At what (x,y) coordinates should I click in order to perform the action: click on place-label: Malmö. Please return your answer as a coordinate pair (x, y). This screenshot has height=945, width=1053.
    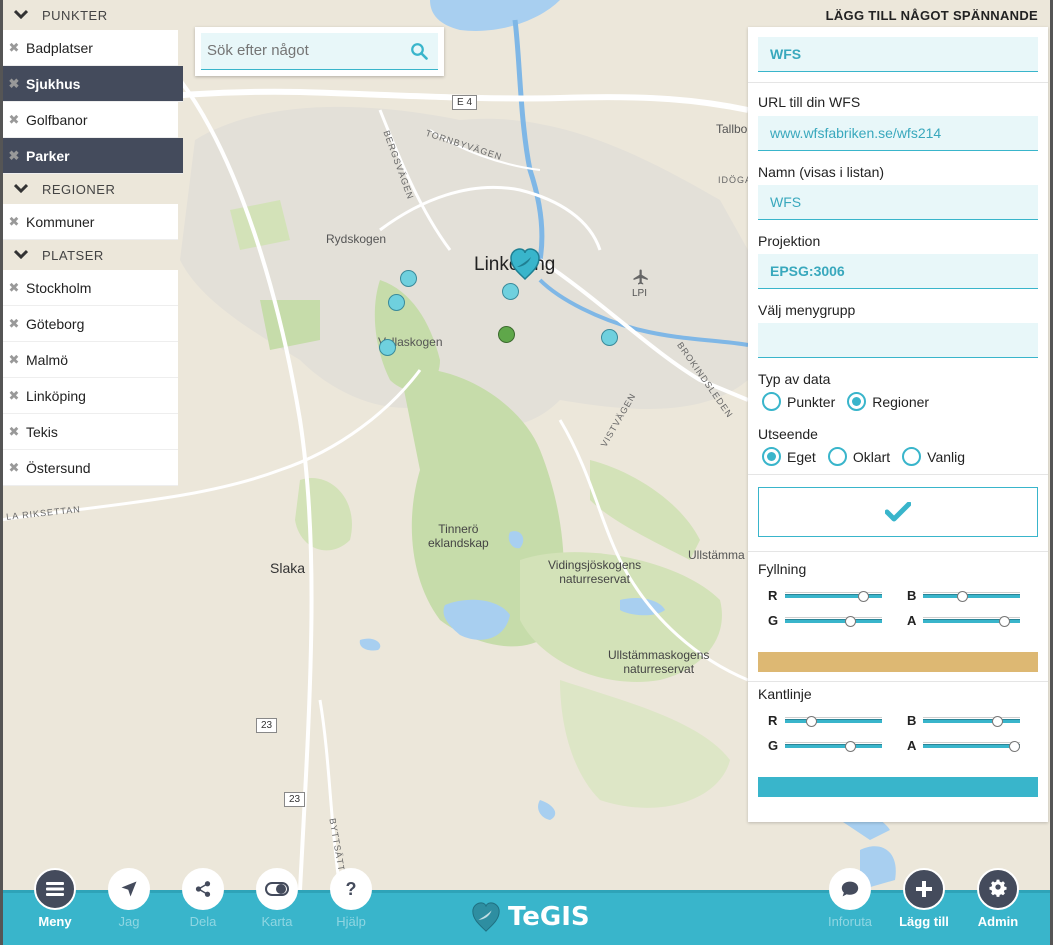
    Looking at the image, I should click on (47, 359).